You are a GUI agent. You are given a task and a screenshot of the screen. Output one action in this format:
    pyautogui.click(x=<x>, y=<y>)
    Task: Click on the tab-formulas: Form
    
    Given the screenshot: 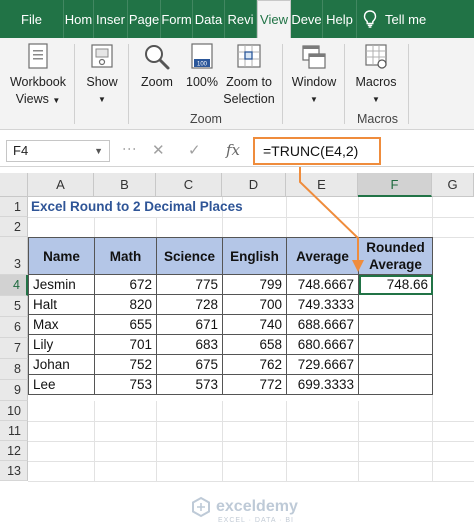 What is the action you would take?
    pyautogui.click(x=177, y=19)
    